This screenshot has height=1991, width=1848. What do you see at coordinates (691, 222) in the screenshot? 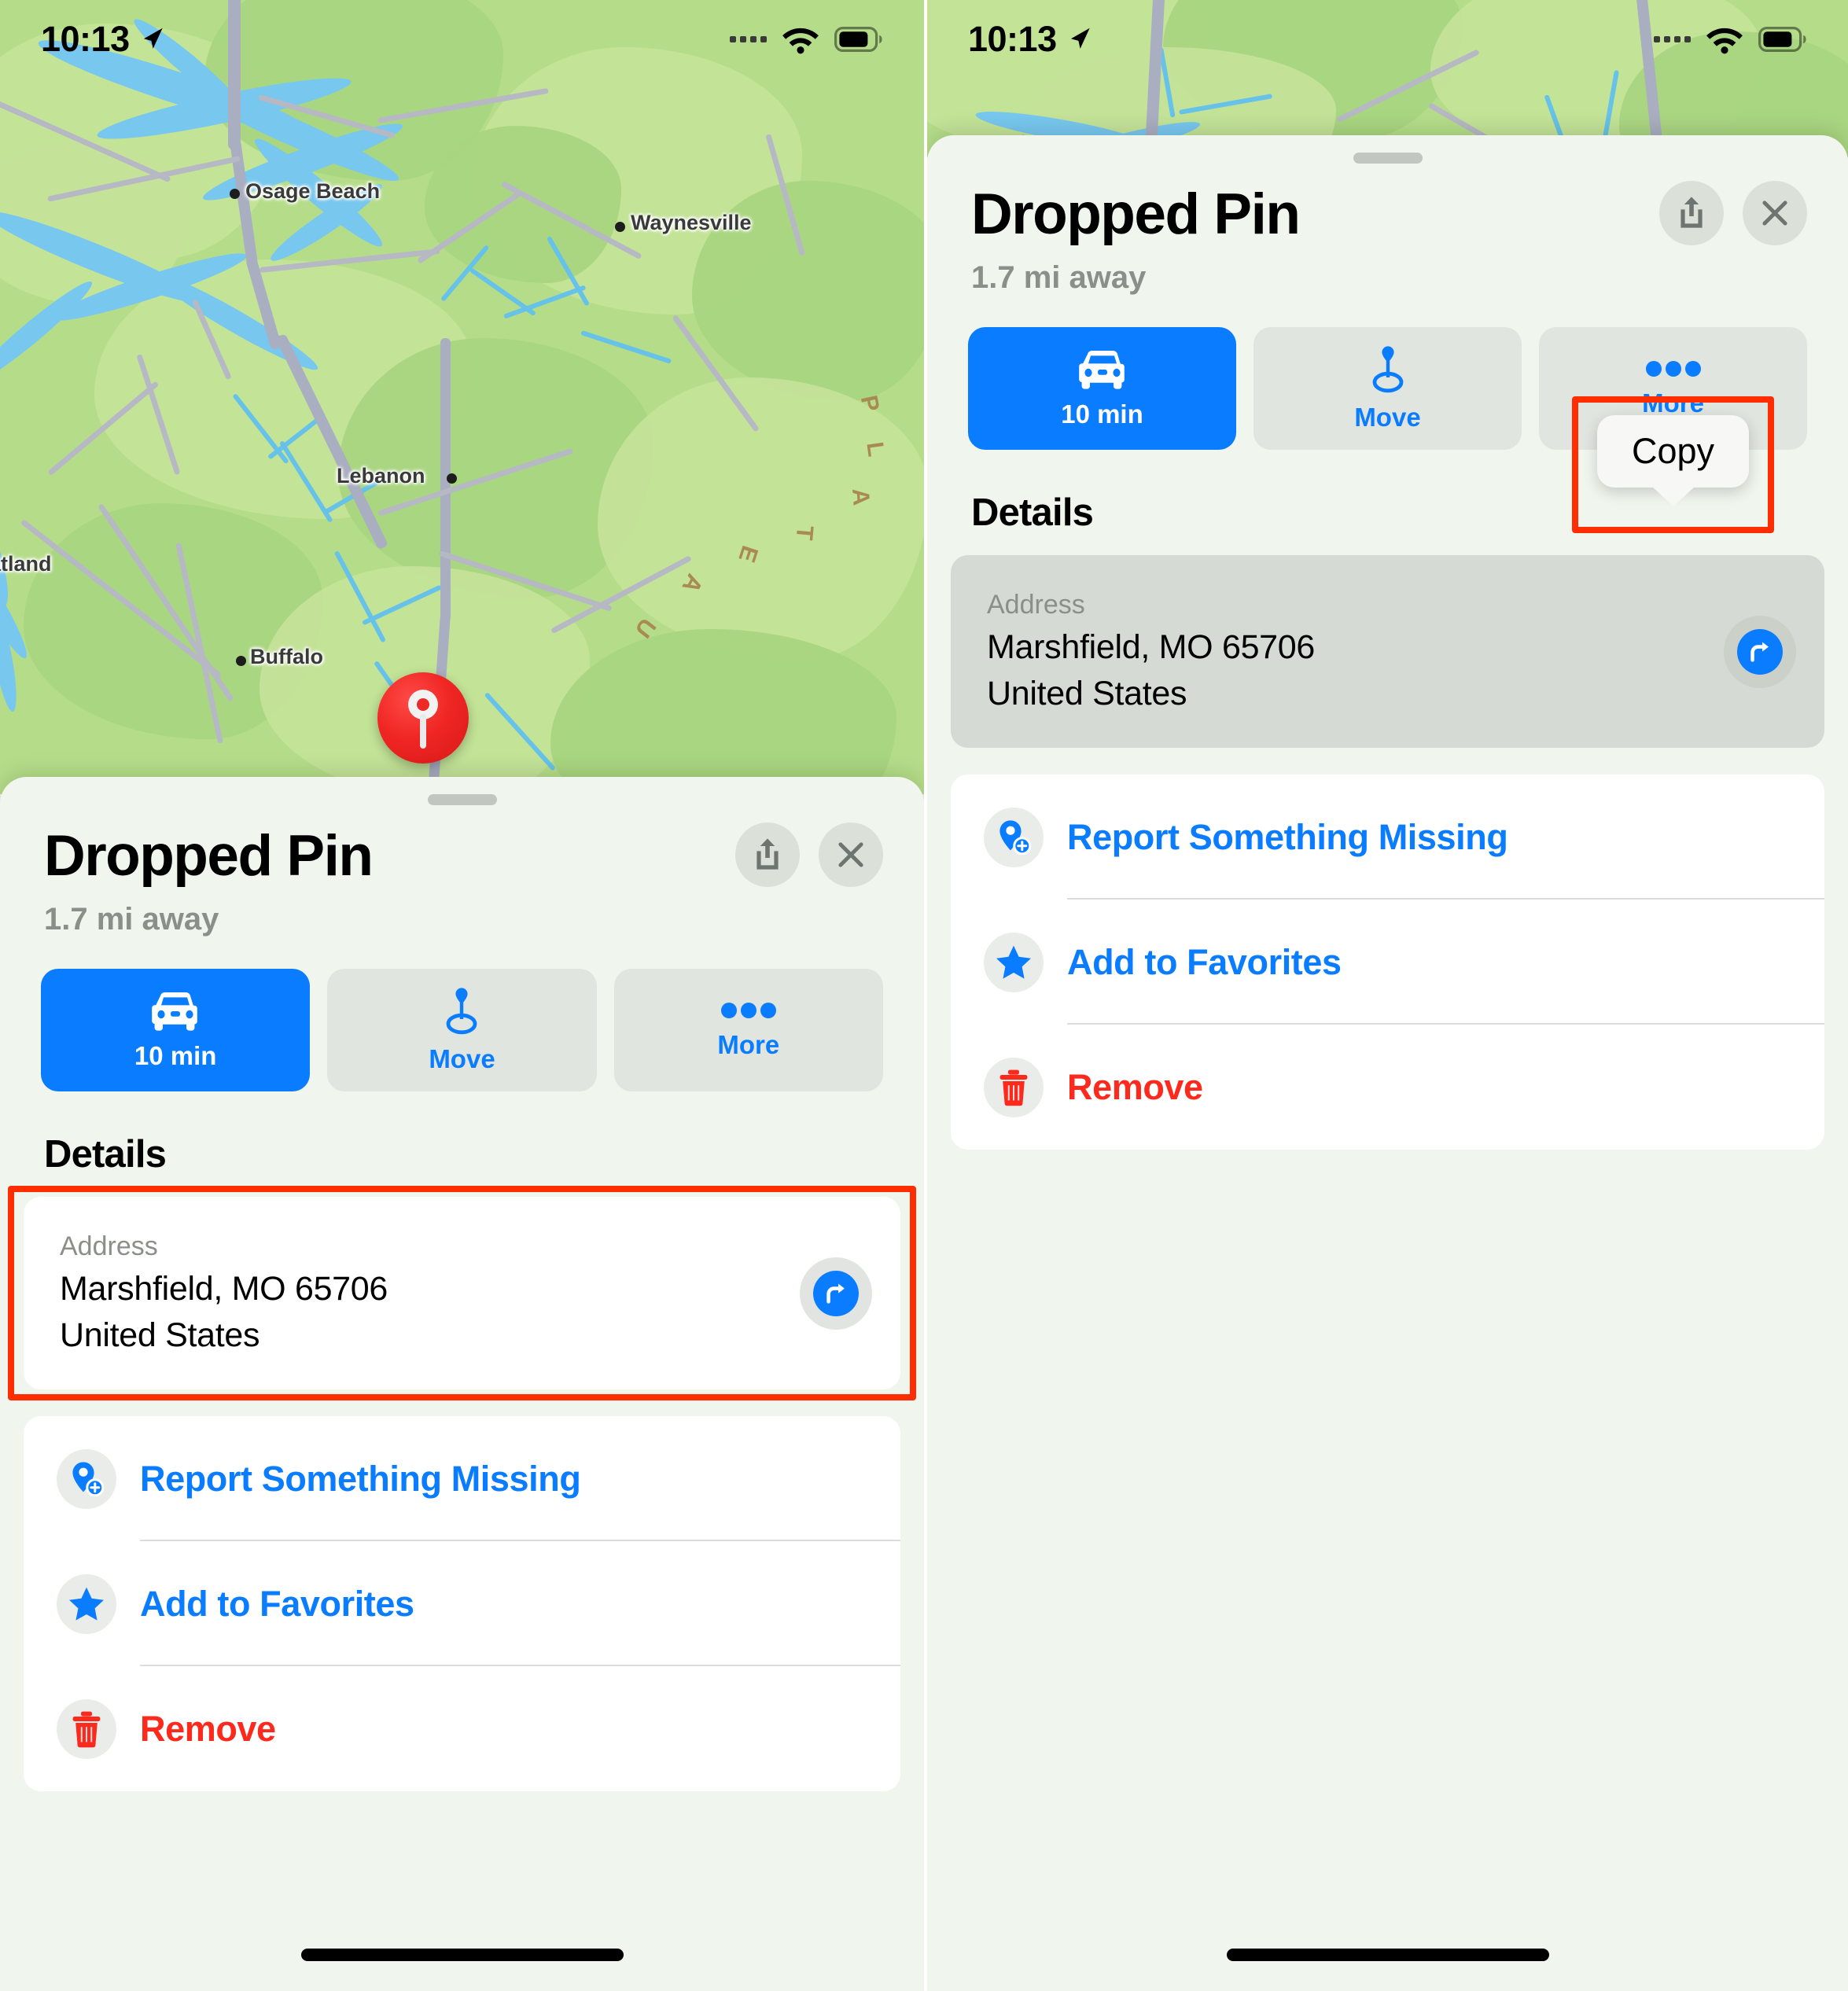
I see `map-label-waynesville: Waynesville` at bounding box center [691, 222].